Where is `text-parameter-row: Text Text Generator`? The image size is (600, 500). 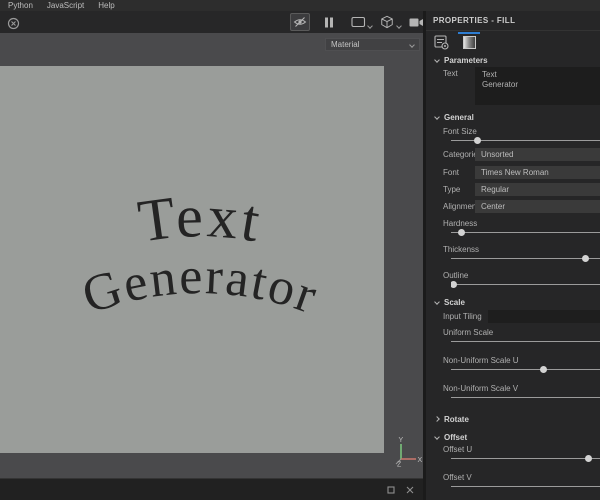 text-parameter-row: Text Text Generator is located at coordinates (517, 86).